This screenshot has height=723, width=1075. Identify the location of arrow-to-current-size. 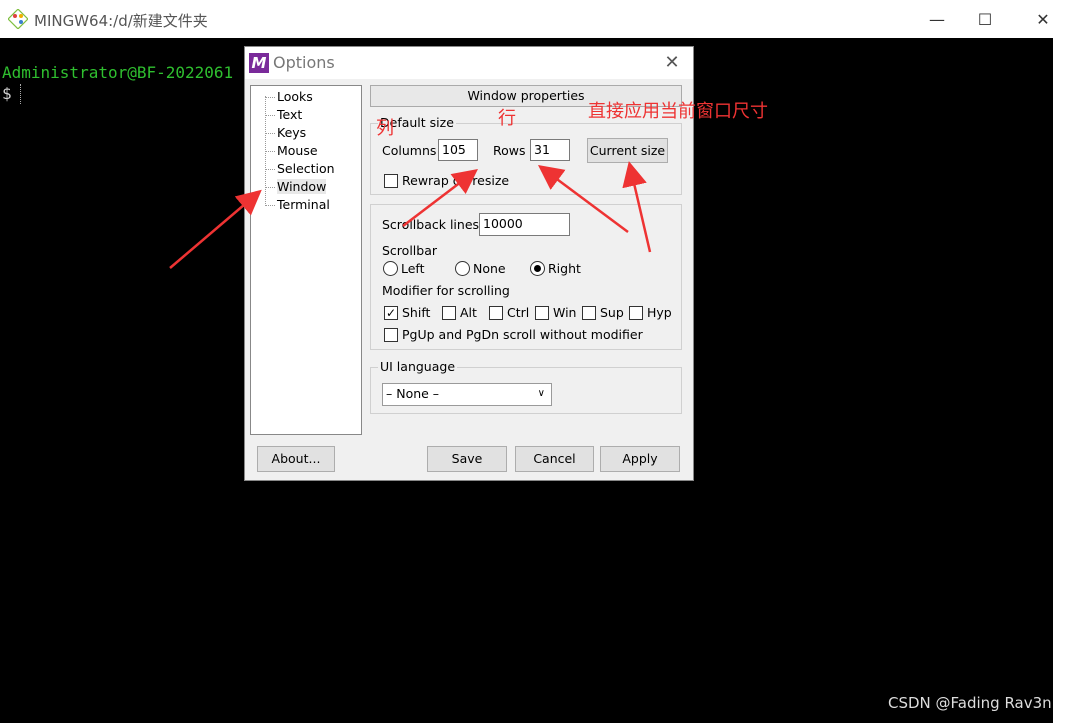
(637, 207).